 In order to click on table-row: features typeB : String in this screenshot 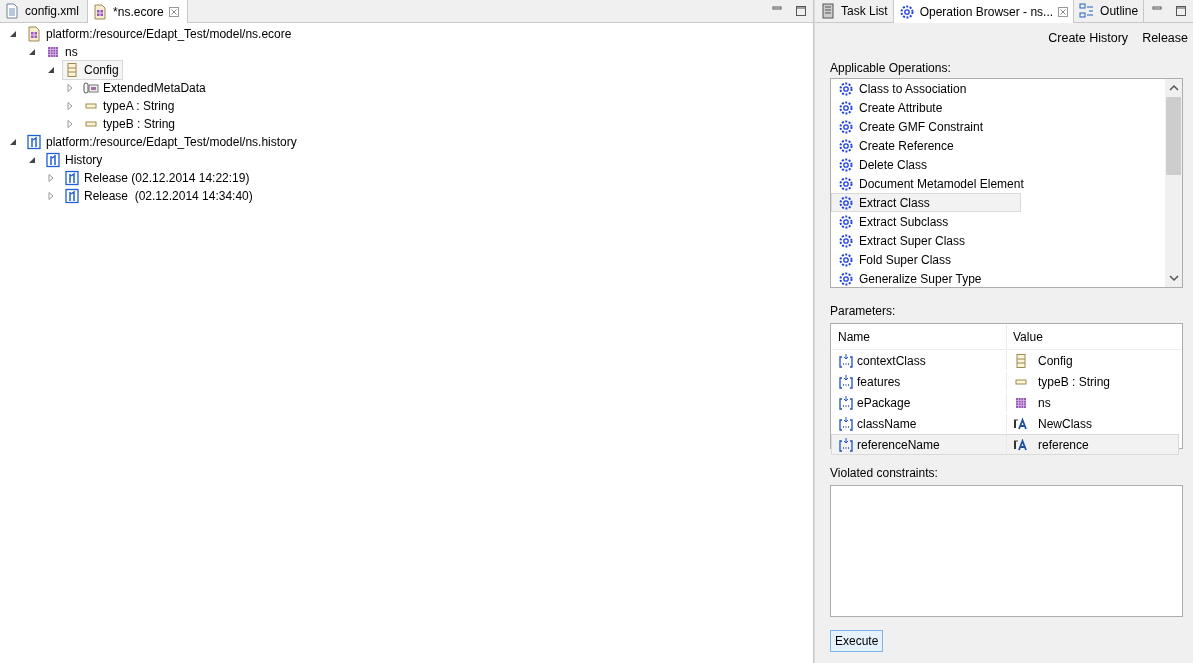, I will do `click(1005, 381)`.